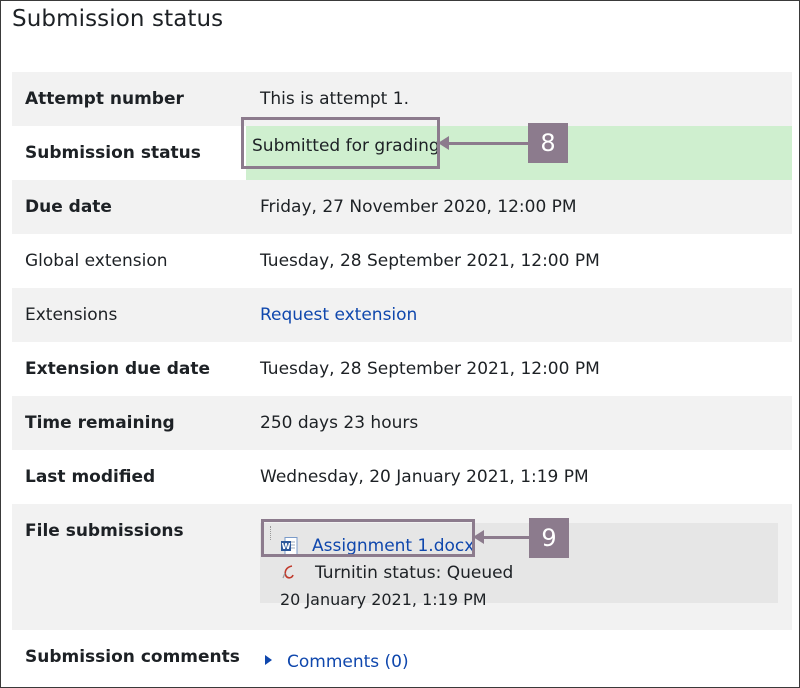 This screenshot has height=688, width=800. What do you see at coordinates (104, 531) in the screenshot?
I see `file-submissions-label: File submissions` at bounding box center [104, 531].